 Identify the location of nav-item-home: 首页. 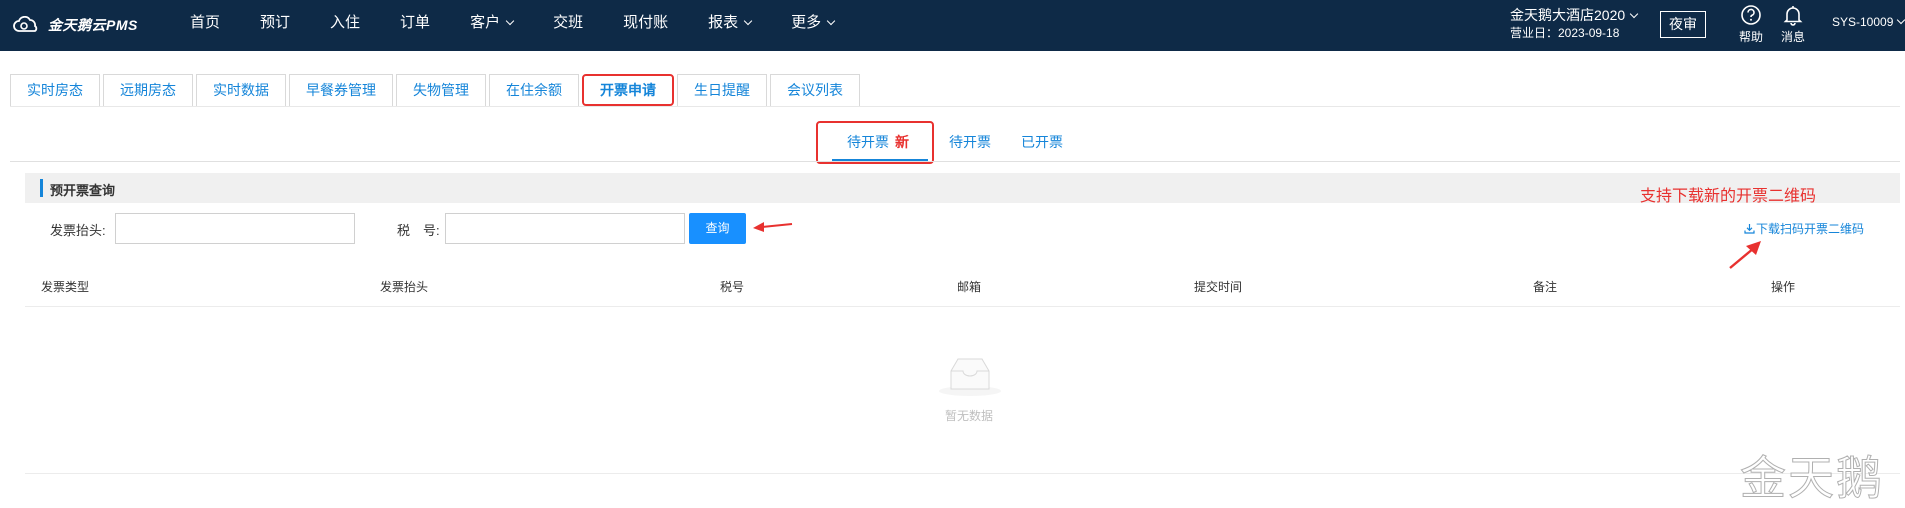
(205, 25).